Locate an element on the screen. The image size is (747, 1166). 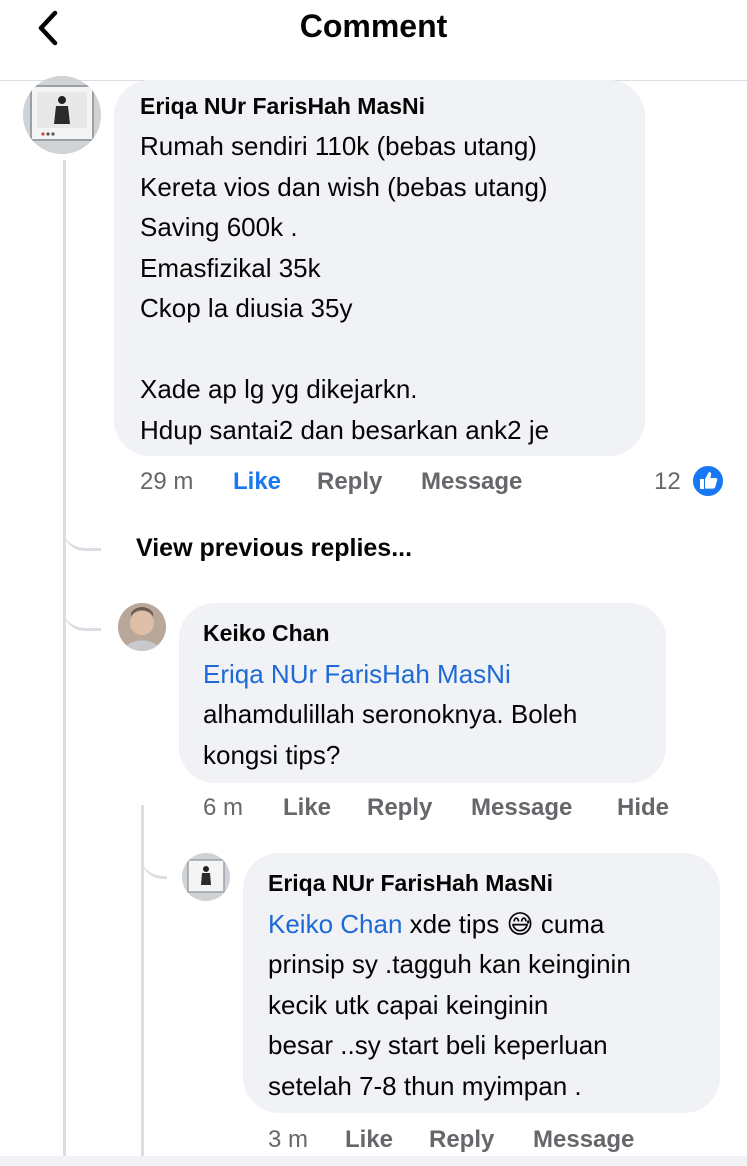
reply-author: Keiko Chan is located at coordinates (266, 633).